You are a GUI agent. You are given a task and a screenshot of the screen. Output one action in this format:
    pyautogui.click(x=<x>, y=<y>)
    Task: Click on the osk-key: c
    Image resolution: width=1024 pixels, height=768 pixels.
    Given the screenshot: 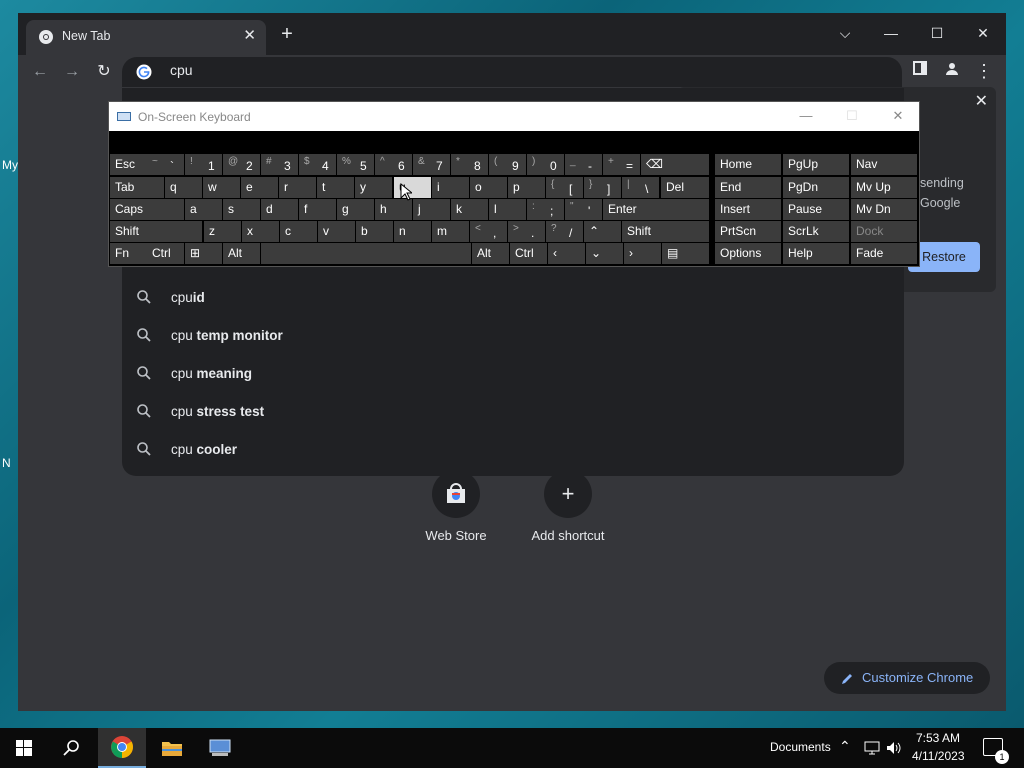 What is the action you would take?
    pyautogui.click(x=298, y=231)
    